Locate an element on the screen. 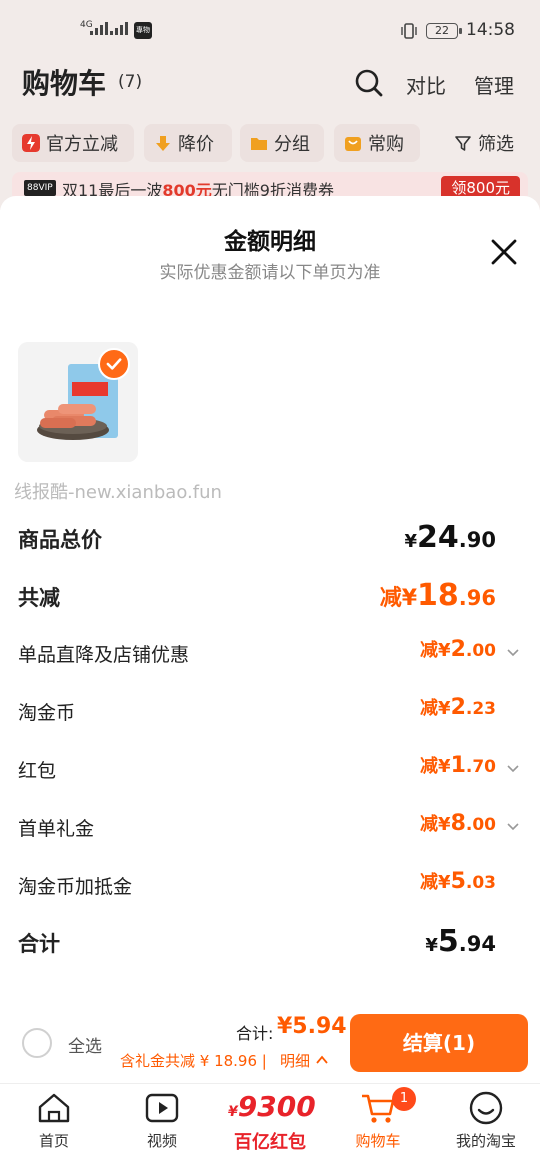 This screenshot has height=1155, width=540. gift-reduction-text: 含礼金共减 ¥ 18.96 | is located at coordinates (193, 1061).